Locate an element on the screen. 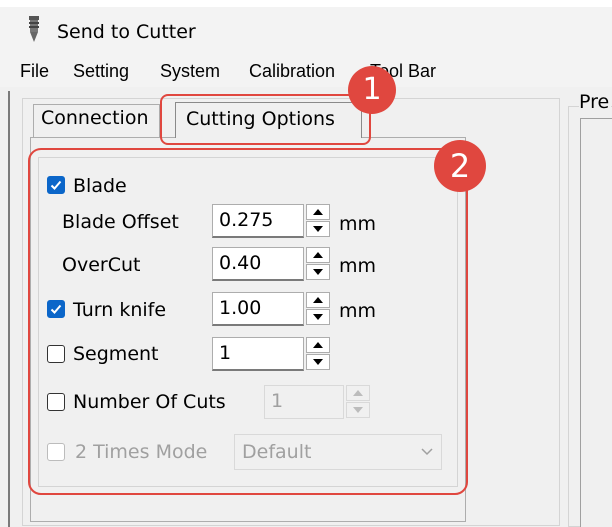  title-bar: Send to Cutter is located at coordinates (306, 31).